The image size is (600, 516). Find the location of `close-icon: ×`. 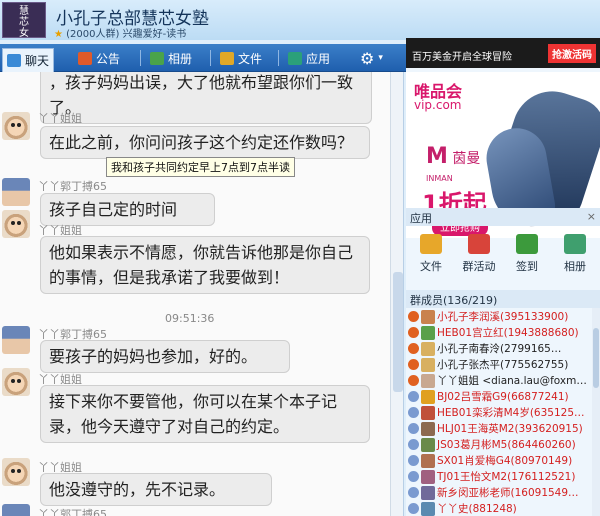

close-icon: × is located at coordinates (591, 216).